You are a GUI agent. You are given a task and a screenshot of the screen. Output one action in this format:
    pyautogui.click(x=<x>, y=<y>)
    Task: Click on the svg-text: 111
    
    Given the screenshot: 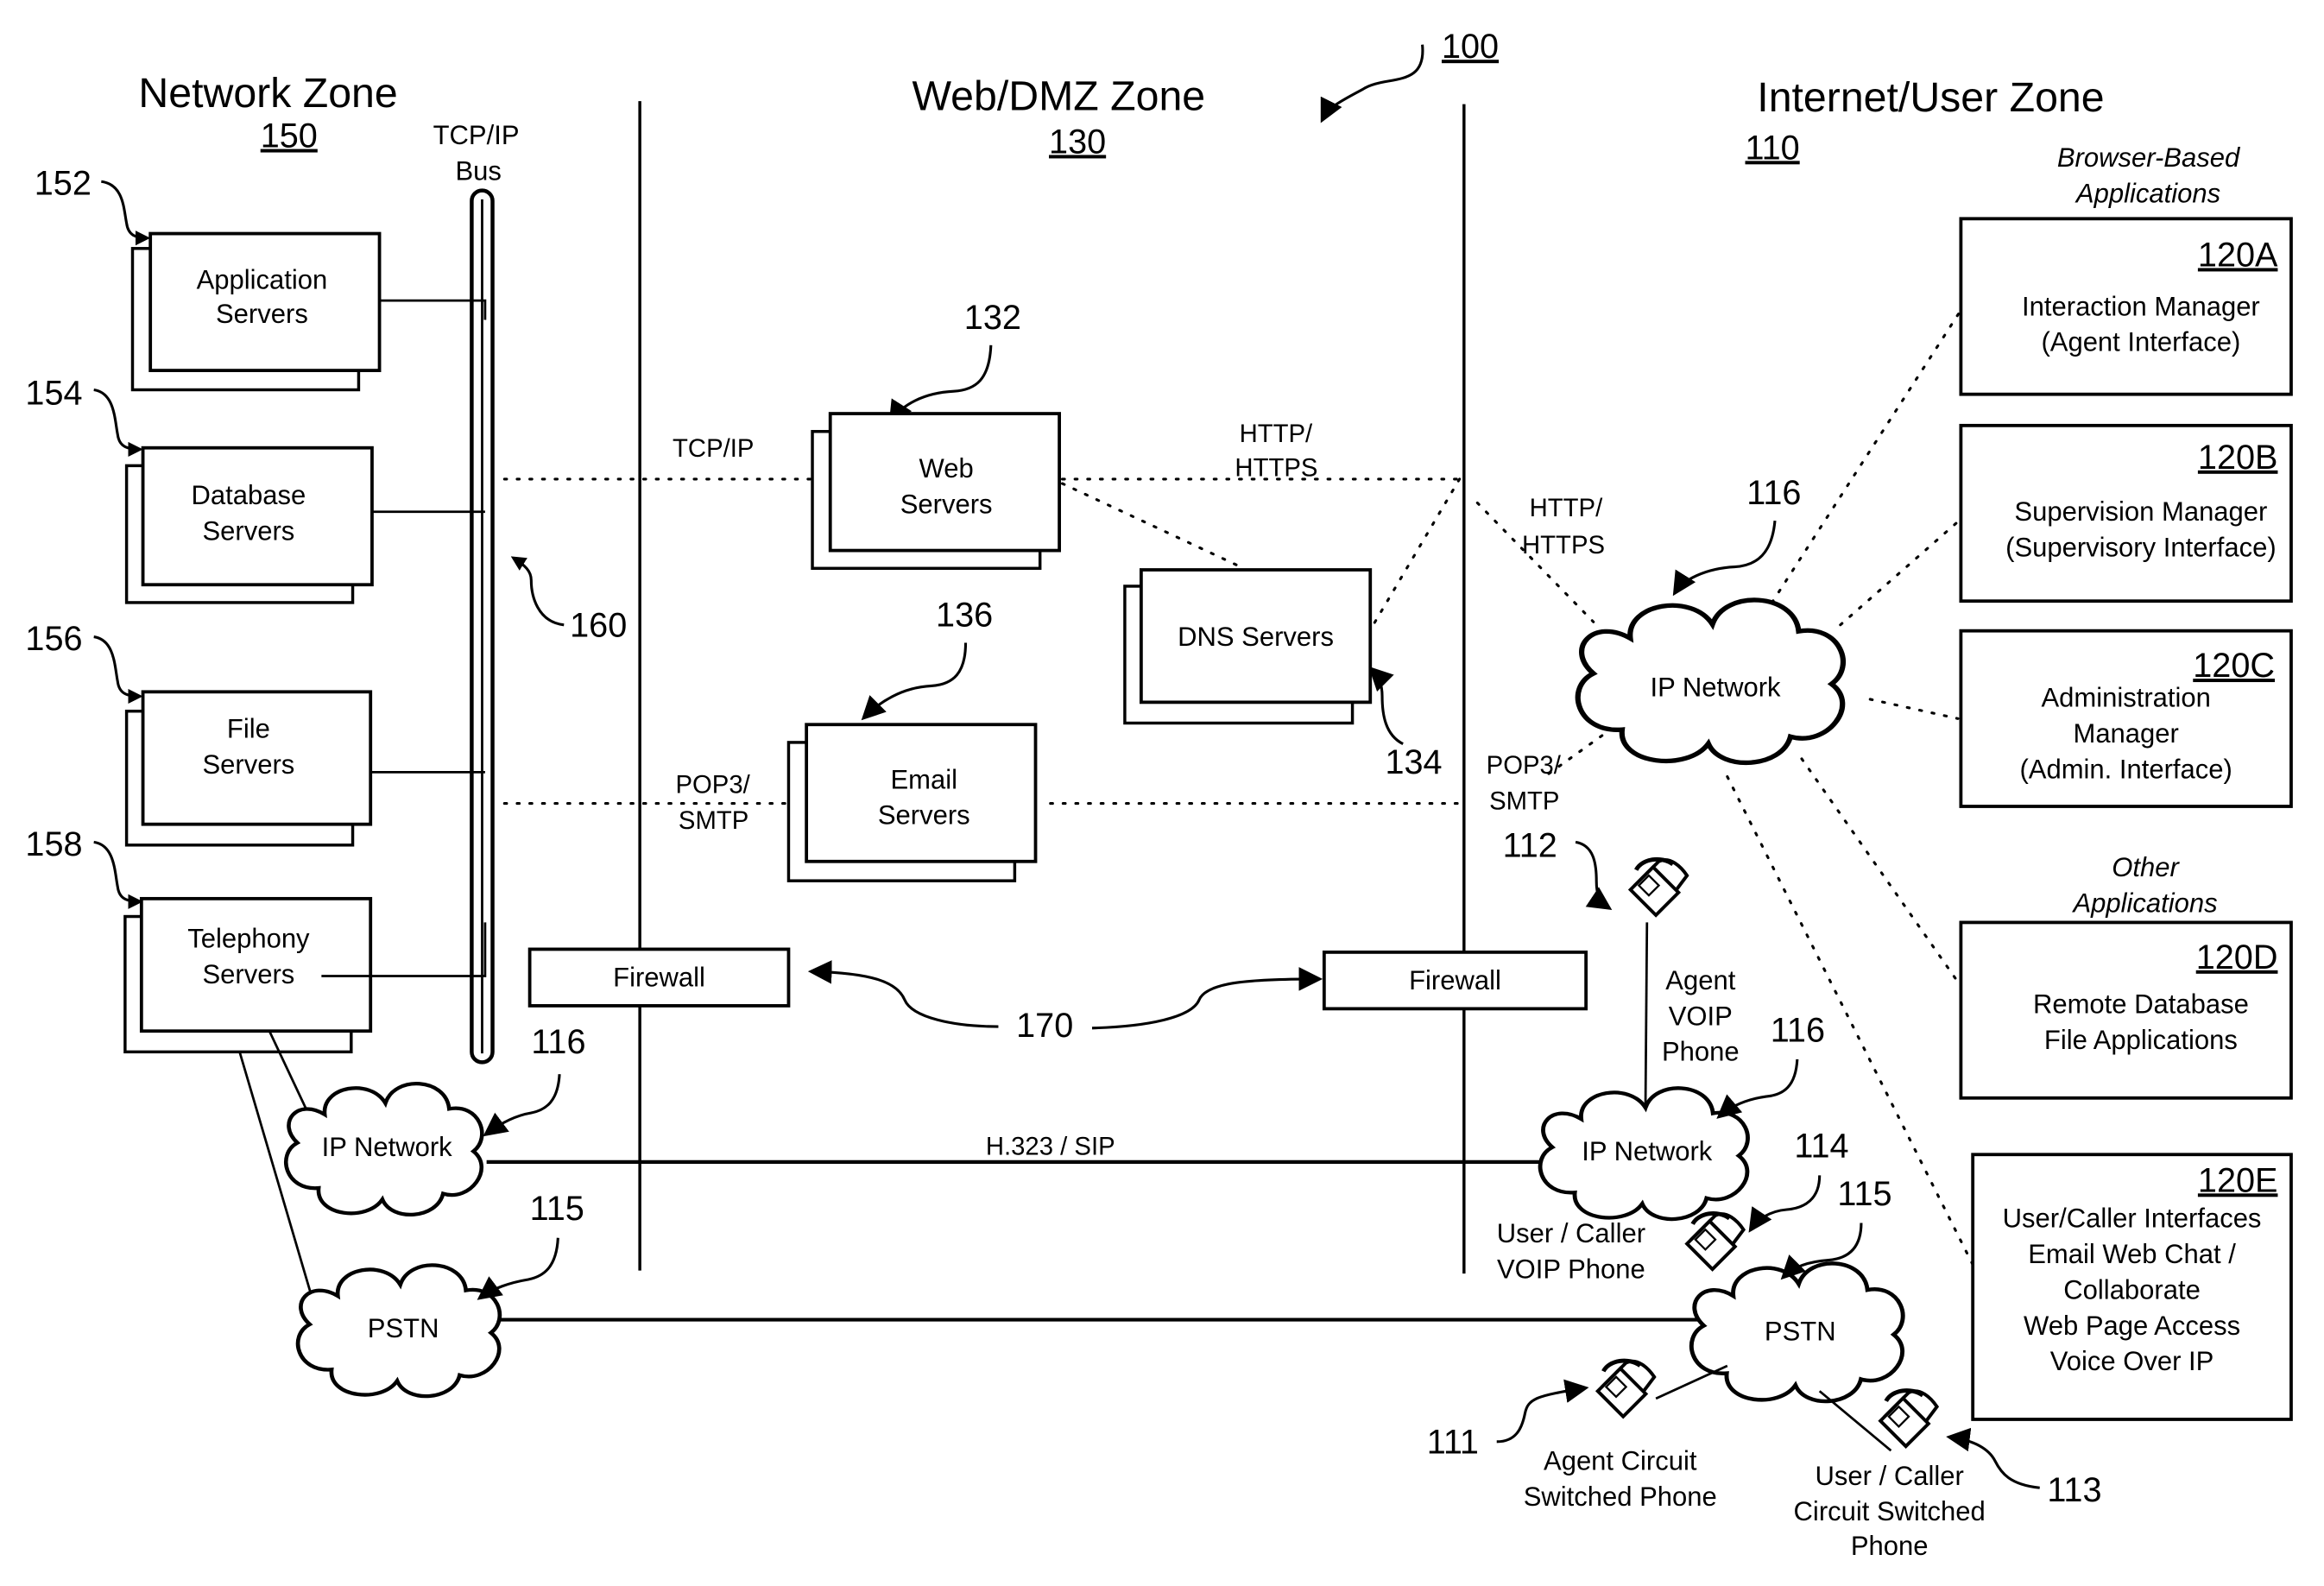 What is the action you would take?
    pyautogui.click(x=1453, y=1443)
    